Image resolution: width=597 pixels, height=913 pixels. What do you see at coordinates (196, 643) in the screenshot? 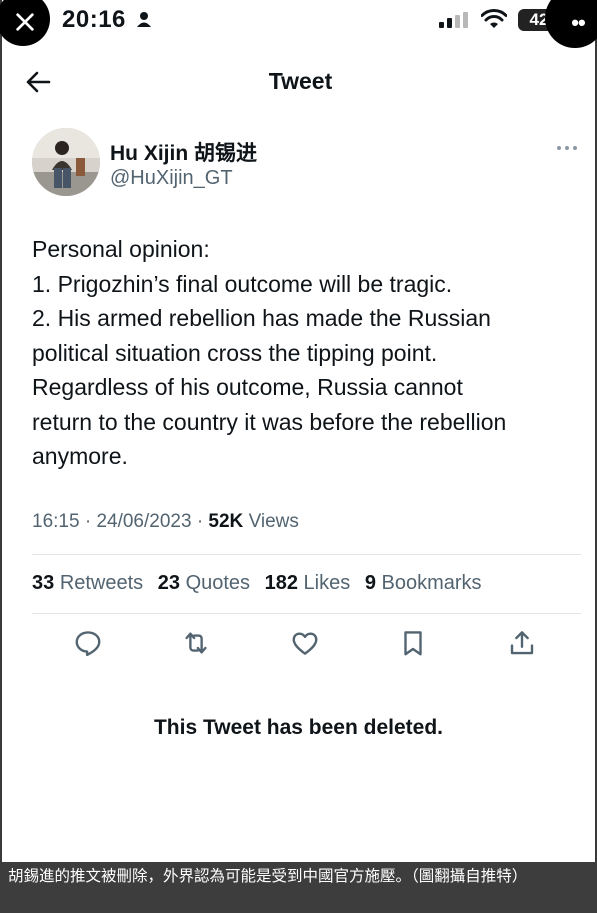
I see `retweet-icon` at bounding box center [196, 643].